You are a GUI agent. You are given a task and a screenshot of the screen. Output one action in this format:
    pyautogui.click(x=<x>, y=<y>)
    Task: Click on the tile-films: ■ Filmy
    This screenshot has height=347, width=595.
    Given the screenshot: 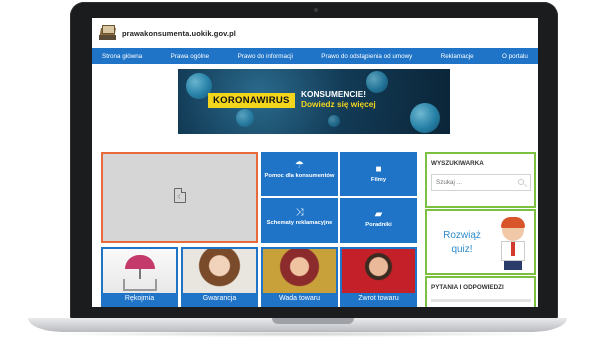 What is the action you would take?
    pyautogui.click(x=378, y=174)
    